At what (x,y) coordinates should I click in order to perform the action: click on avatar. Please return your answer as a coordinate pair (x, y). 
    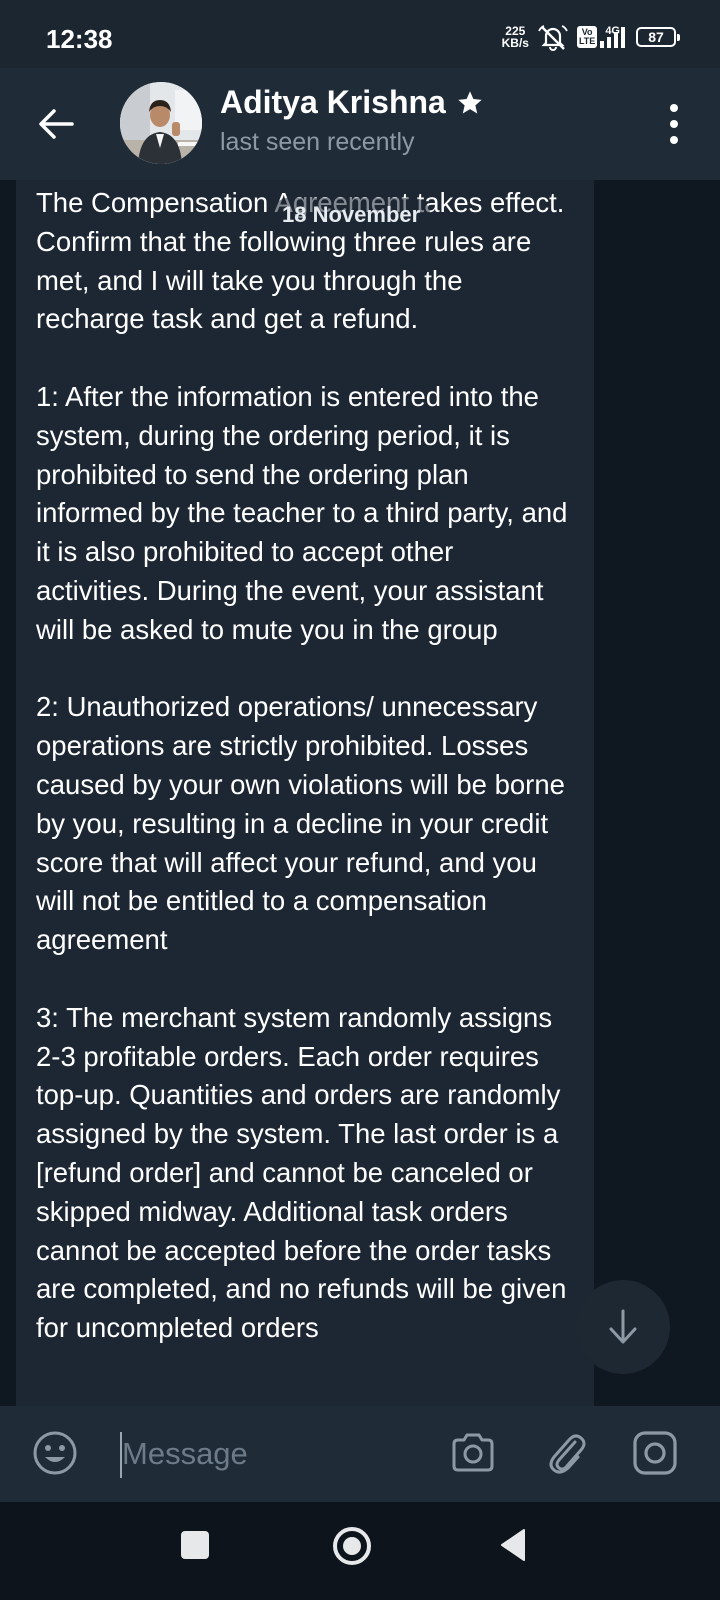
    Looking at the image, I should click on (161, 123).